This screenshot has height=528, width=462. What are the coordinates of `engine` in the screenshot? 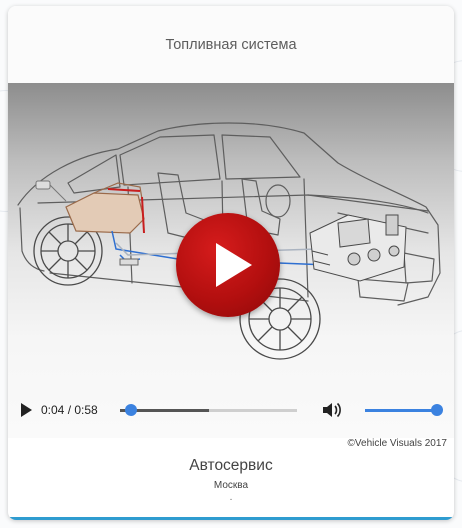 It's located at (358, 248).